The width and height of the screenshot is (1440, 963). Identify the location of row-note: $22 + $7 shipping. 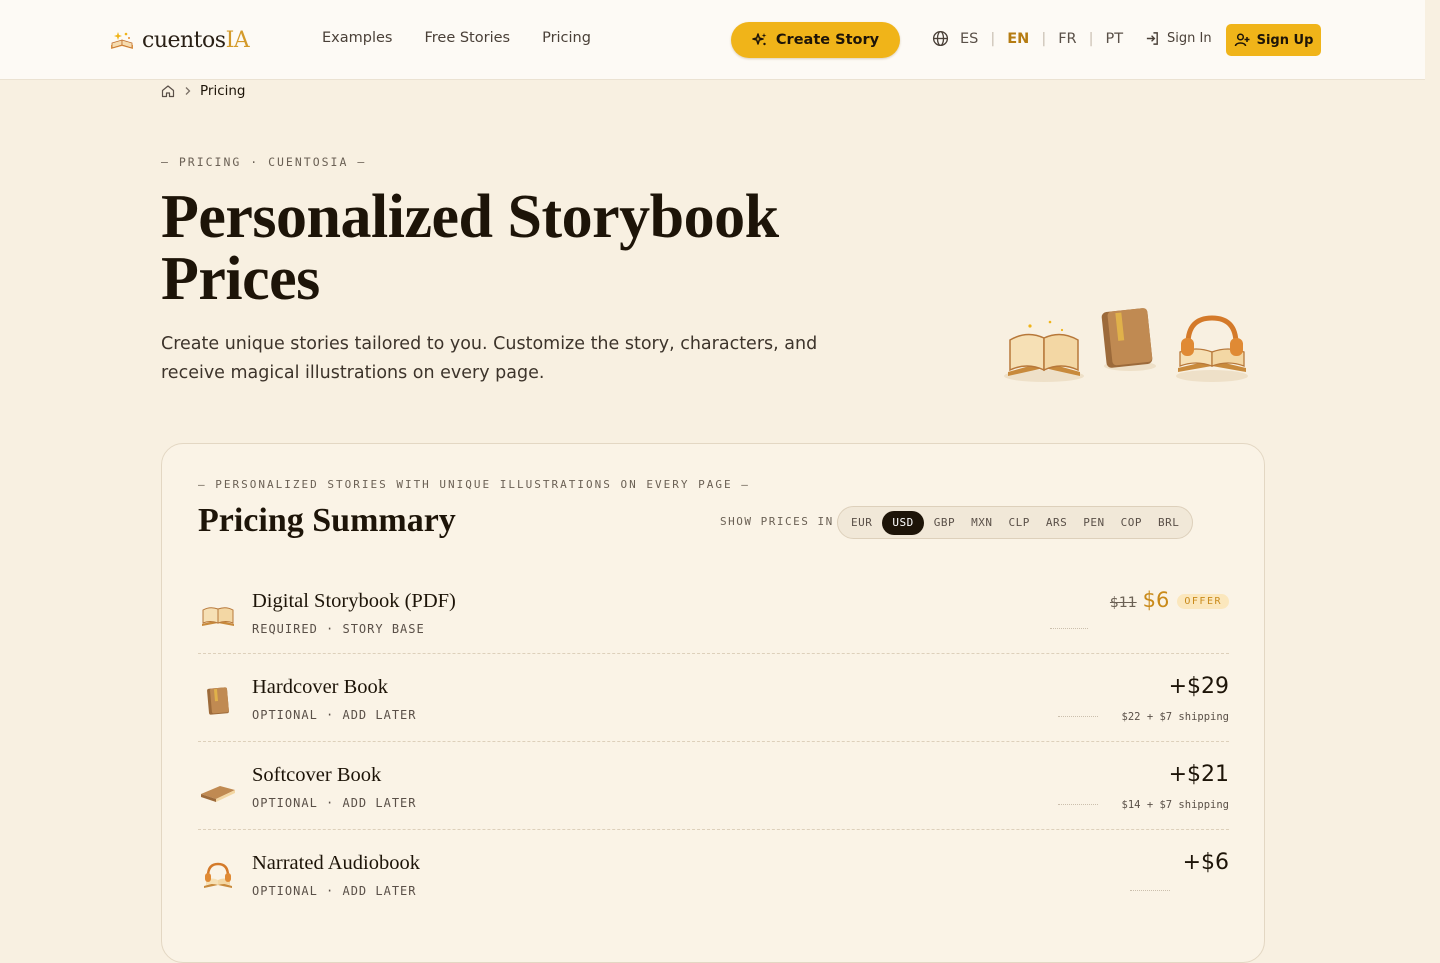
(1175, 717).